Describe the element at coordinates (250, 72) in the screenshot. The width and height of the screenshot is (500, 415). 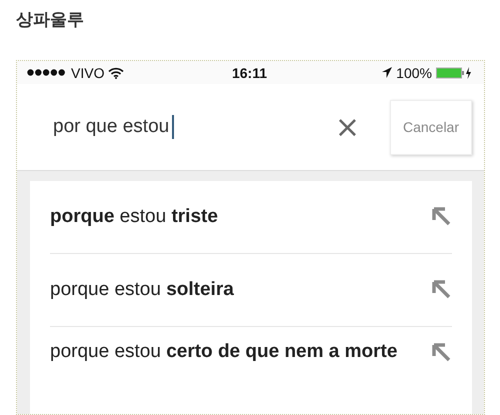
I see `status-time: 16:11` at that location.